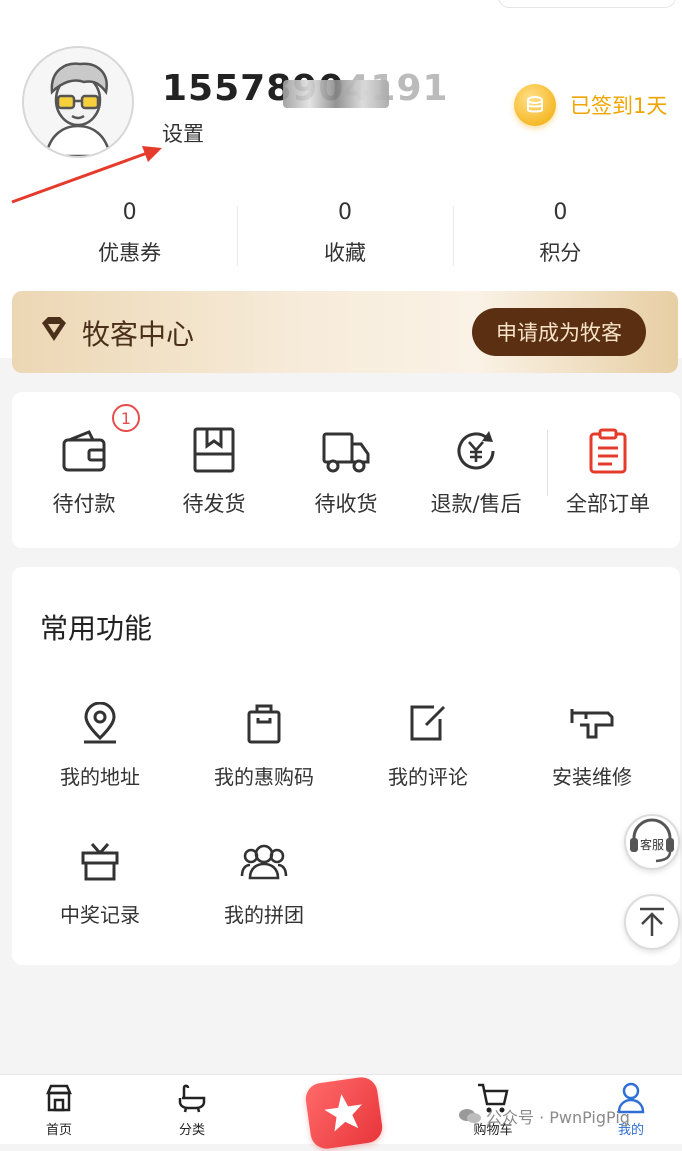 The width and height of the screenshot is (682, 1151). Describe the element at coordinates (608, 504) in the screenshot. I see `order-label: 全部订单` at that location.